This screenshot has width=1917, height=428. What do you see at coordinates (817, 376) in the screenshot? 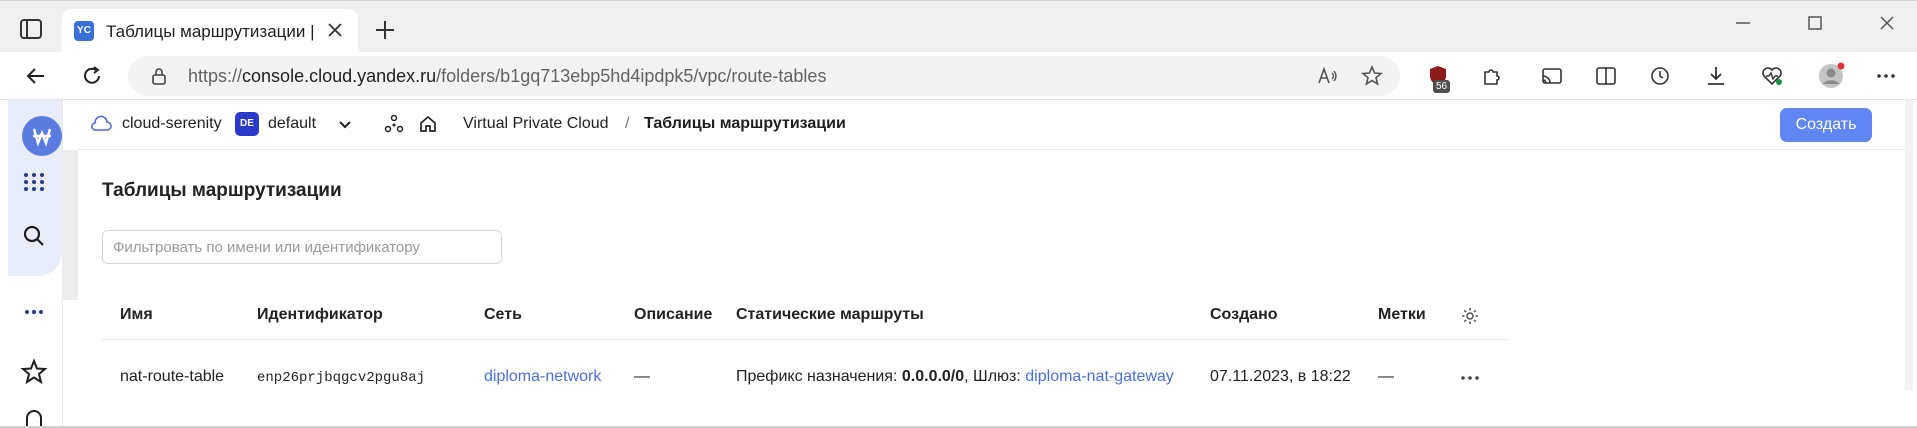
I see `route-prefix-label: Префикс назначения:` at bounding box center [817, 376].